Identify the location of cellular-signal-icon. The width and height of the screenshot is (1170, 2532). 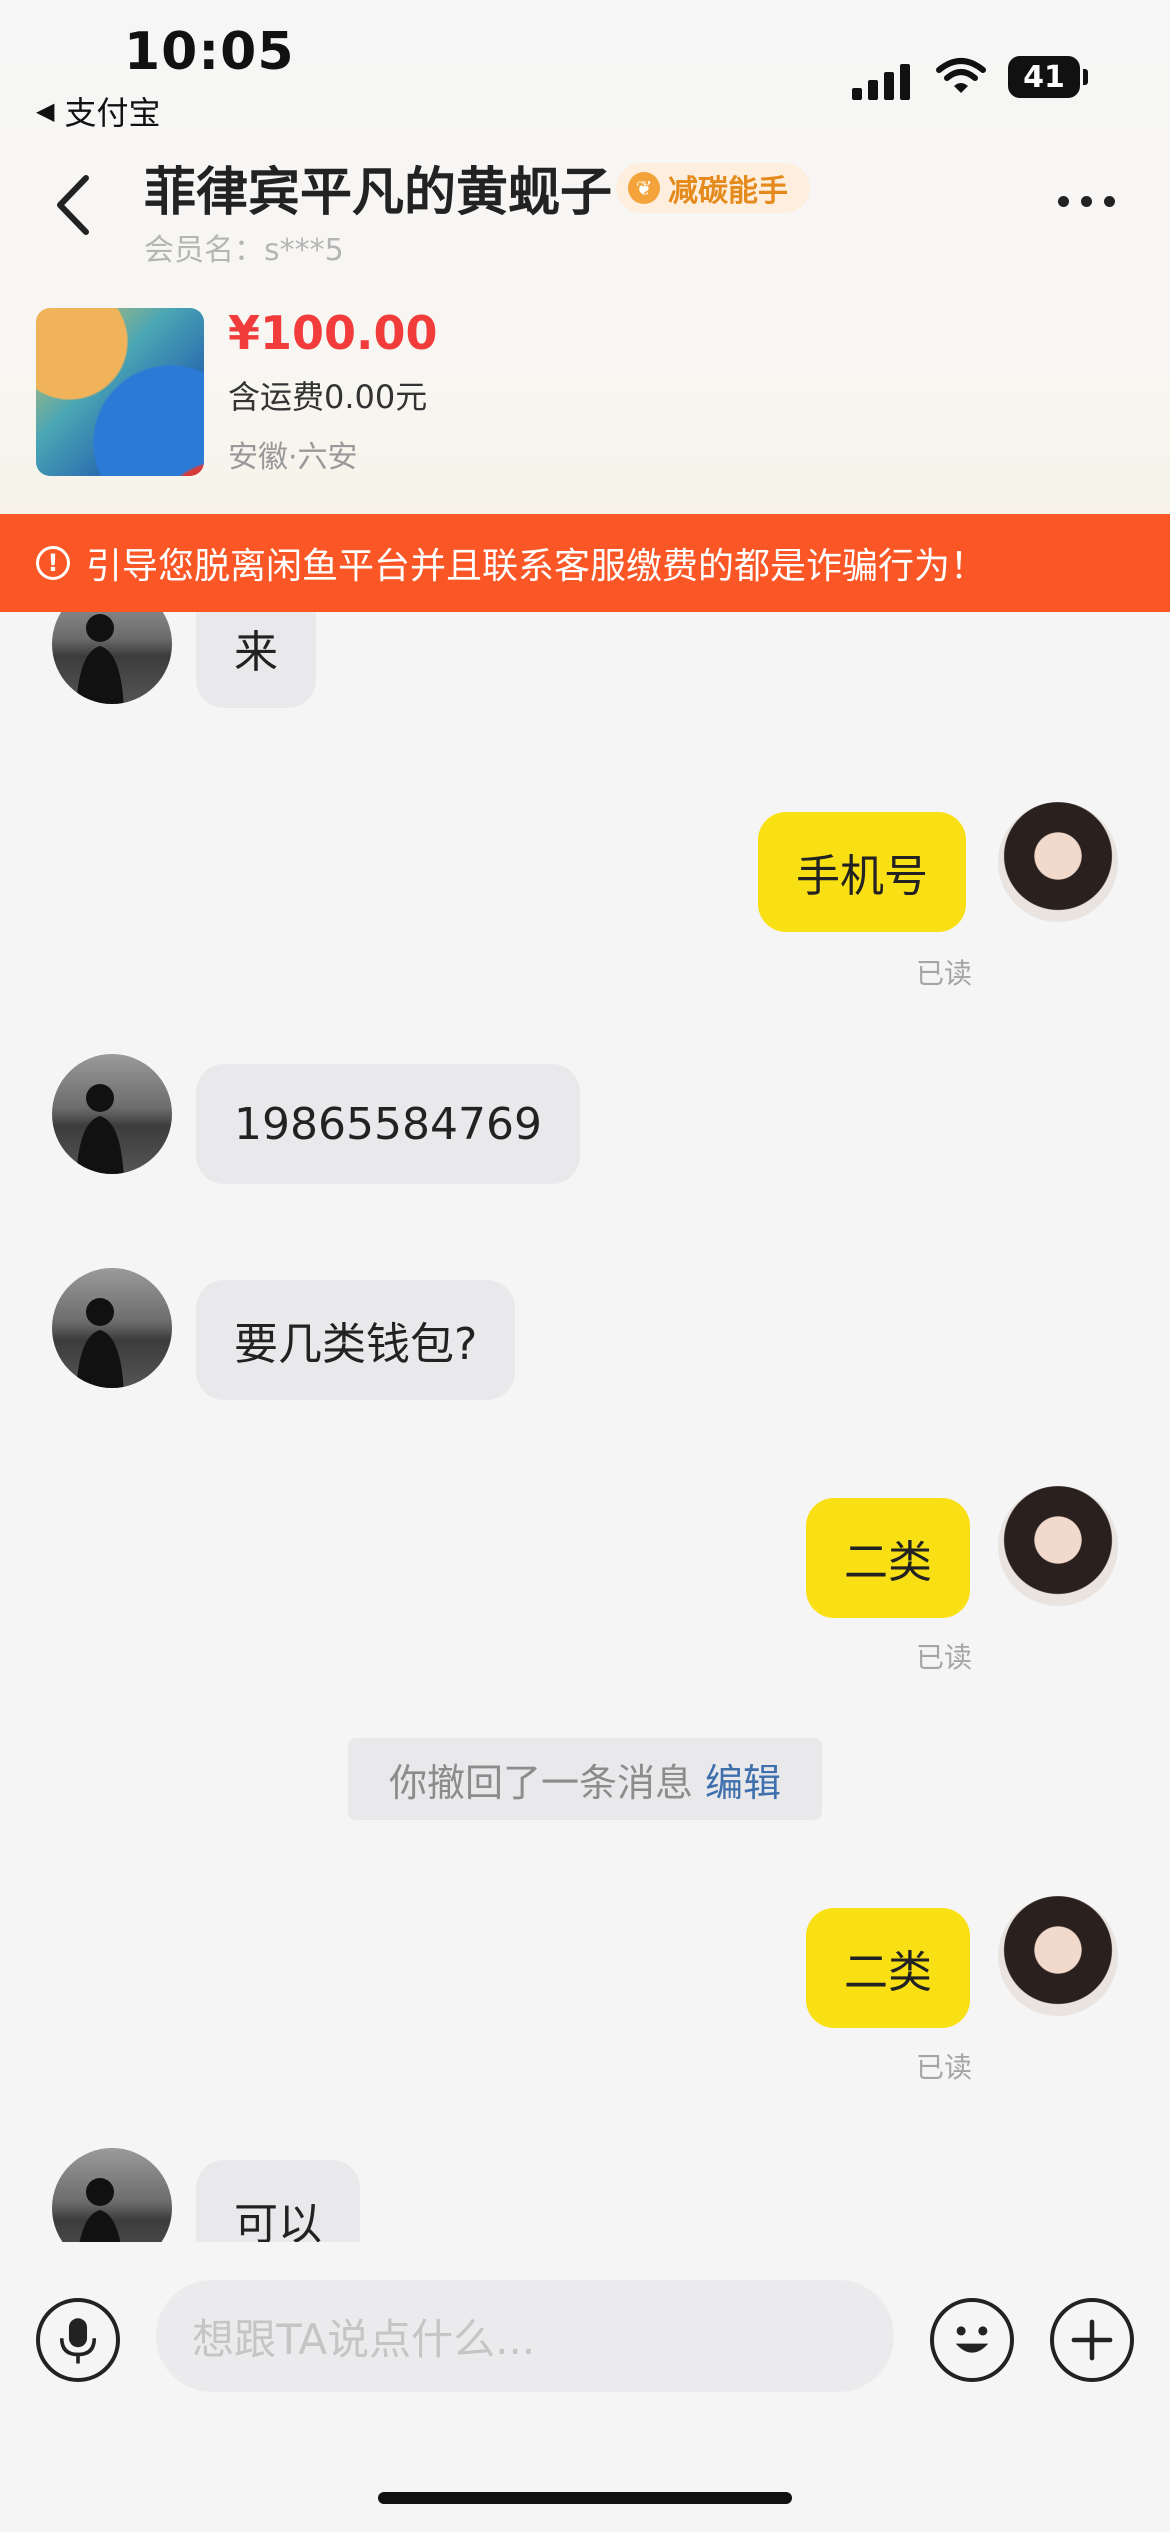
(883, 79).